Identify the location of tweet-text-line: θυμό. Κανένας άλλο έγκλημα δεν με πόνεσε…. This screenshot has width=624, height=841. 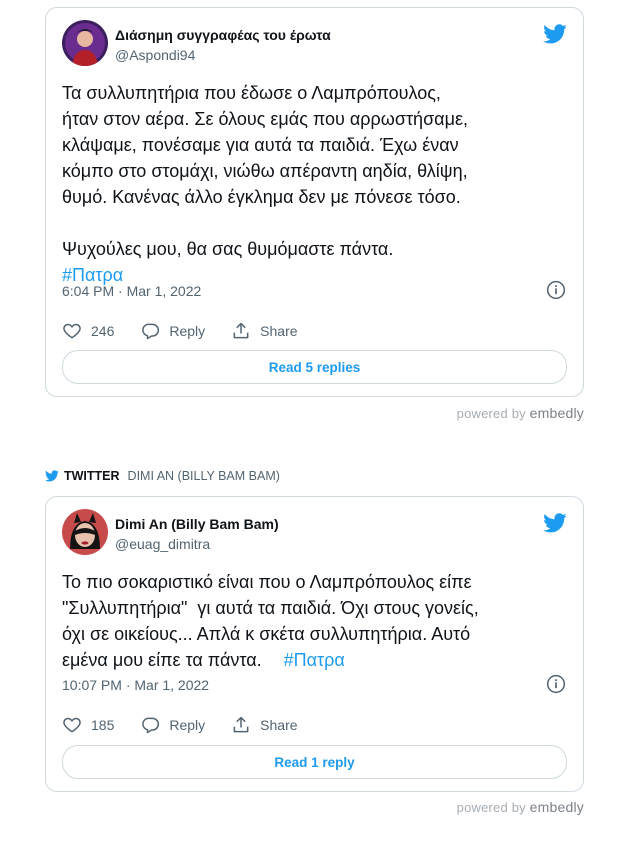
(261, 197).